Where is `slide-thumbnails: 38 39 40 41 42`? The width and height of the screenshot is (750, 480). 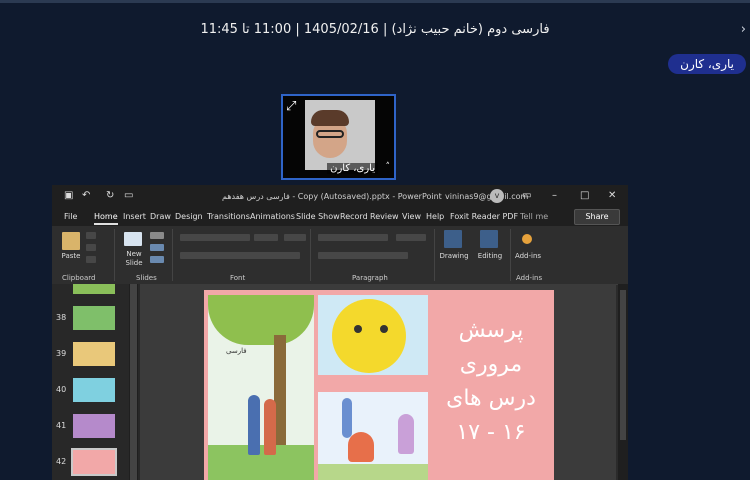
slide-thumbnails: 38 39 40 41 42 is located at coordinates (96, 382).